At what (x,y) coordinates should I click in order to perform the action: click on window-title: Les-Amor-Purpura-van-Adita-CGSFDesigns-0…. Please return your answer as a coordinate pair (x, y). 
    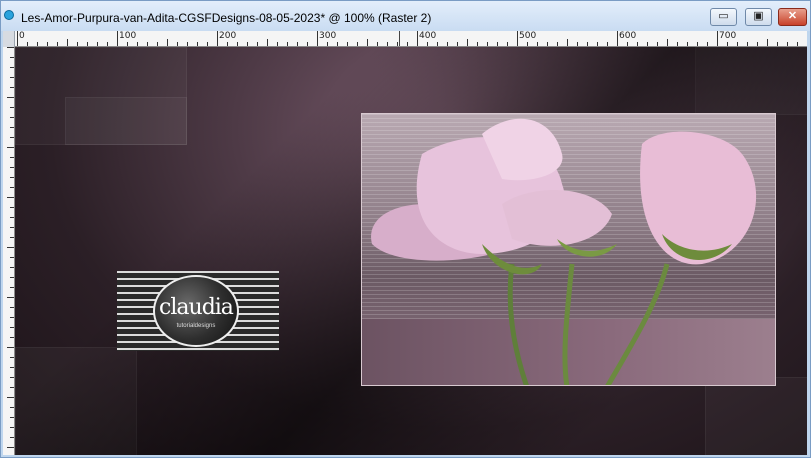
    Looking at the image, I should click on (226, 18).